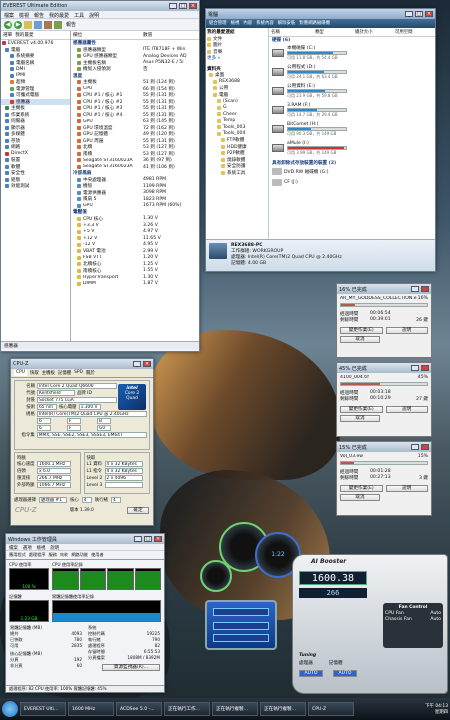  What do you see at coordinates (352, 171) in the screenshot?
I see `dvd-drive: DVD RW 磁碟機 (G:)` at bounding box center [352, 171].